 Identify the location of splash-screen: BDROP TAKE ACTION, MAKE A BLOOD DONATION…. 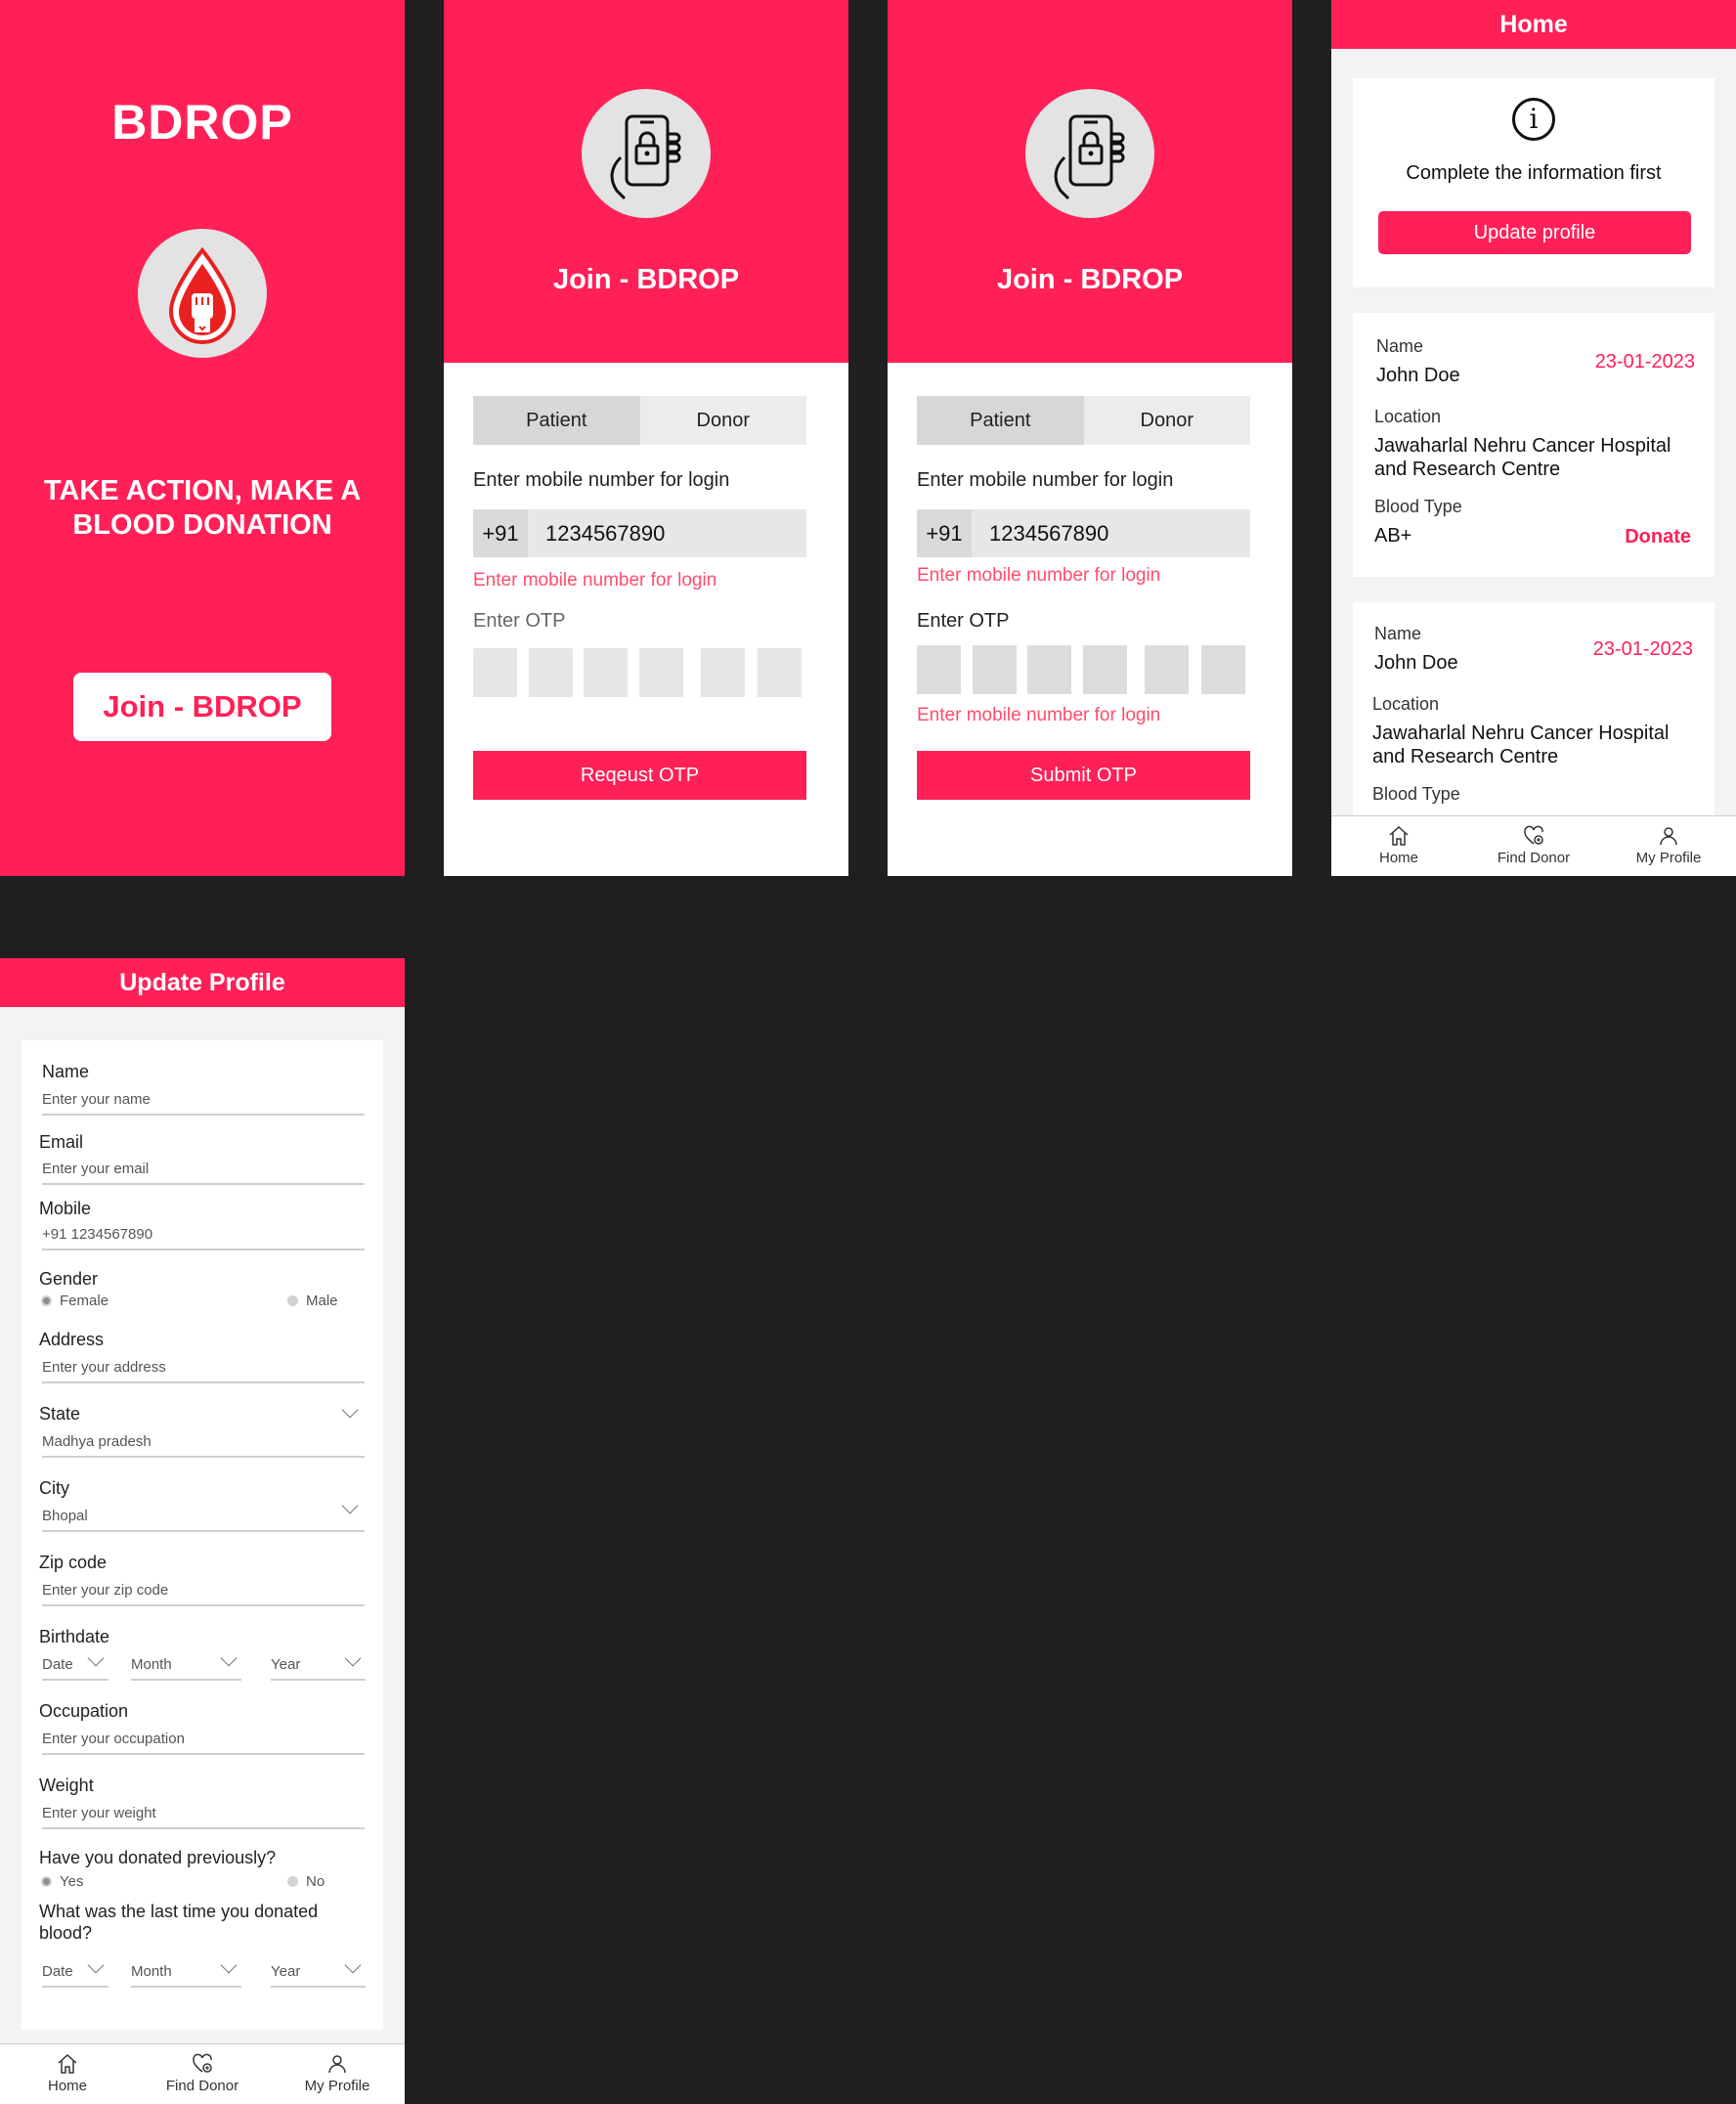
(202, 438).